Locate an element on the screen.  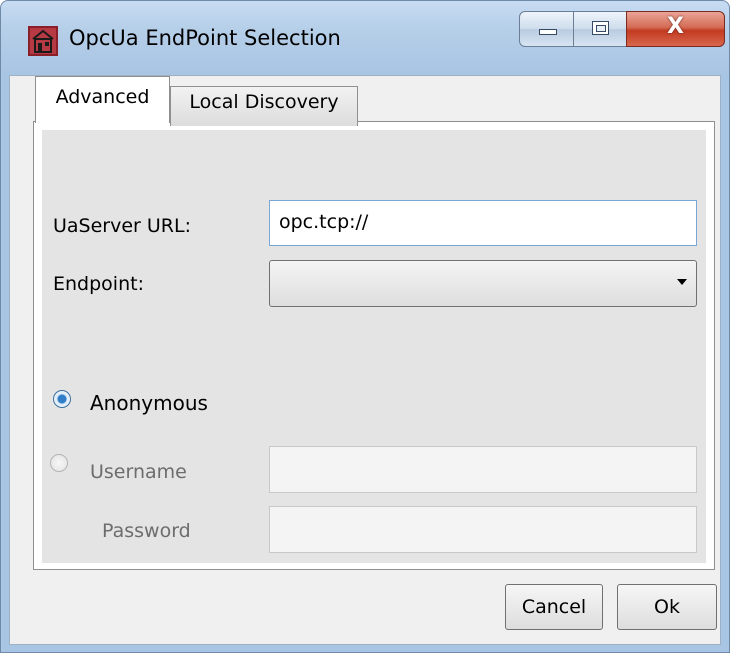
password-input is located at coordinates (483, 529).